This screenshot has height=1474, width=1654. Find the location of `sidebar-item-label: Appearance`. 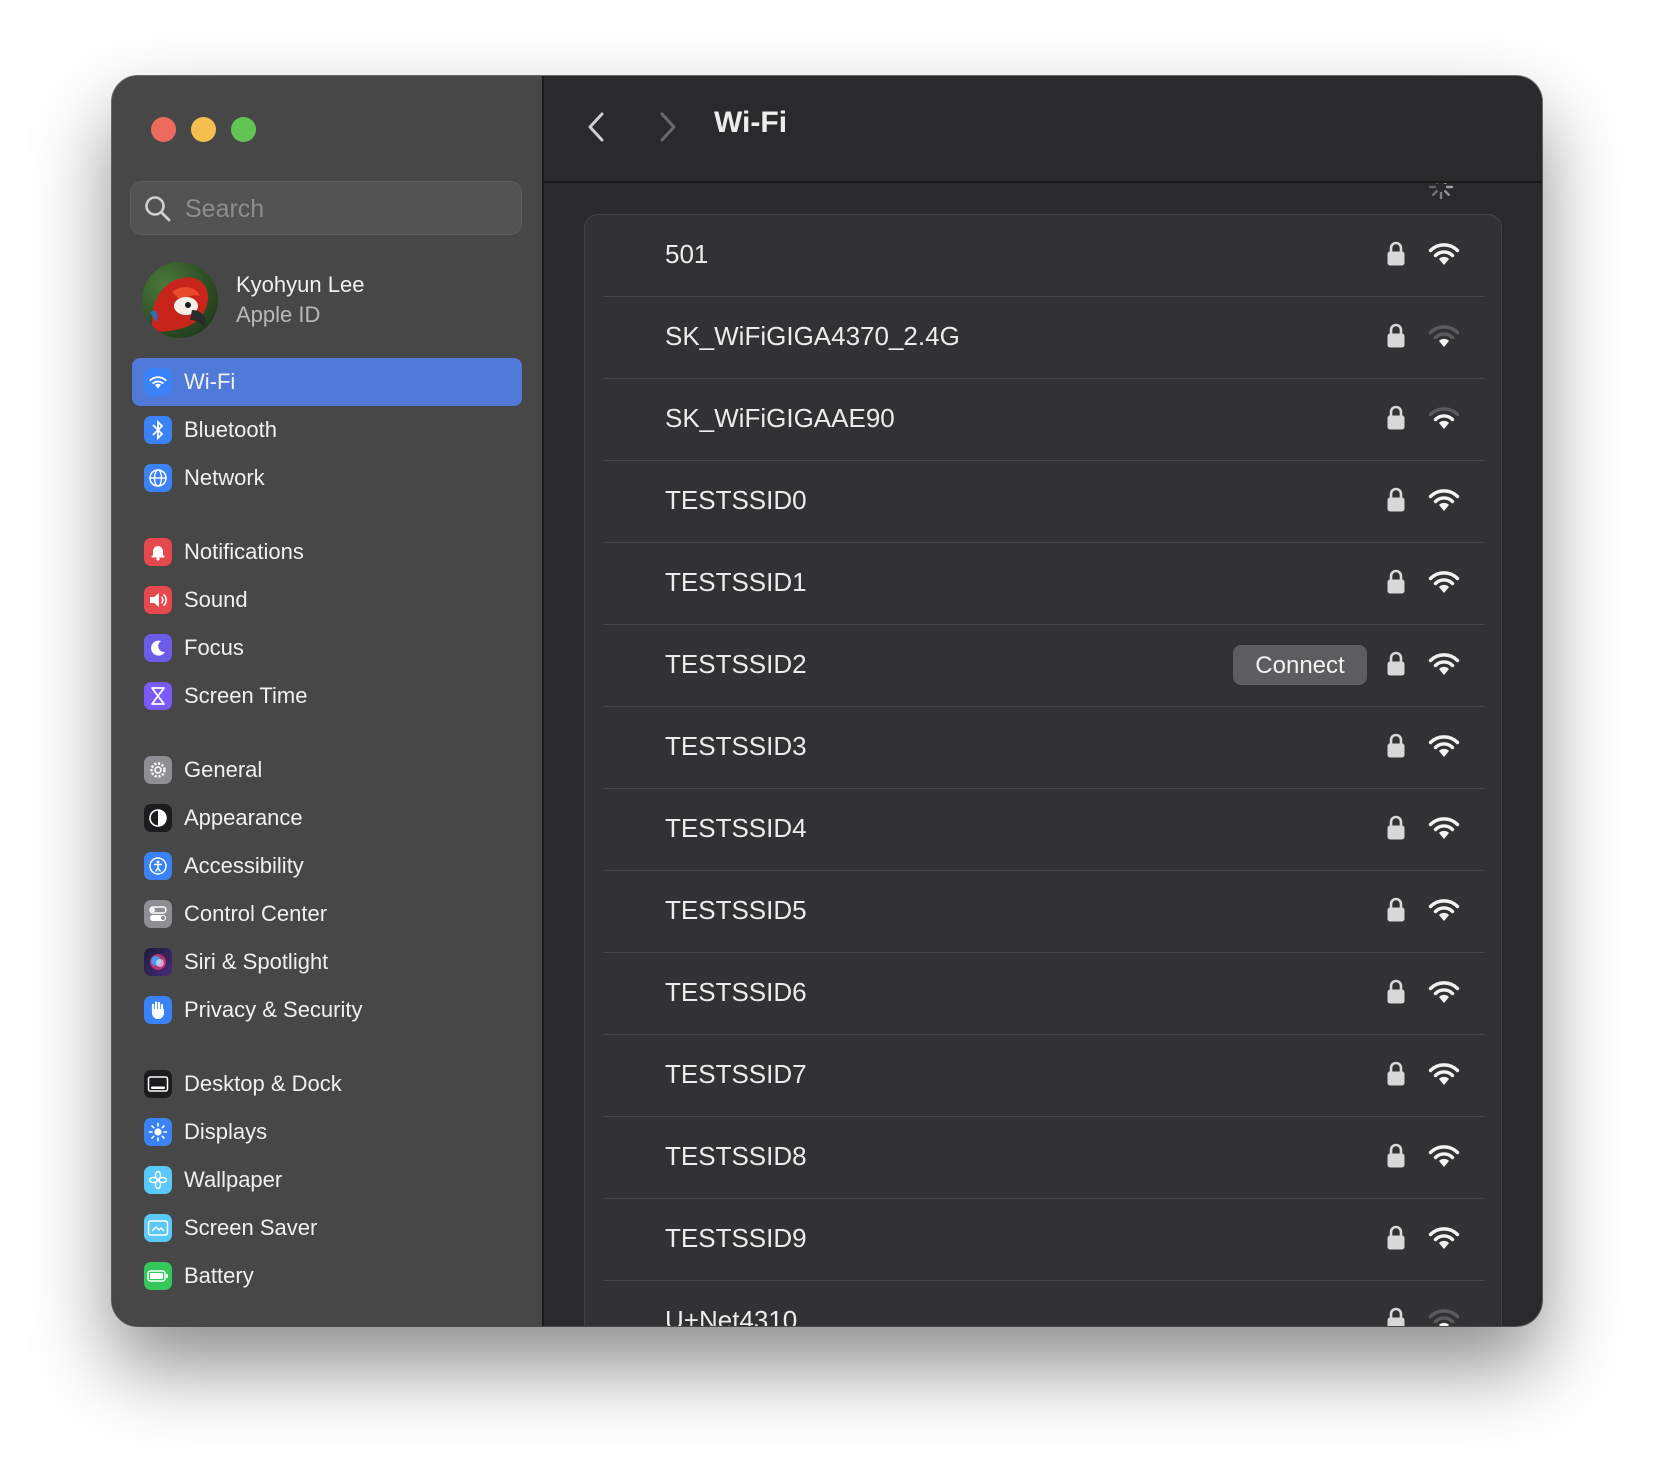

sidebar-item-label: Appearance is located at coordinates (243, 817).